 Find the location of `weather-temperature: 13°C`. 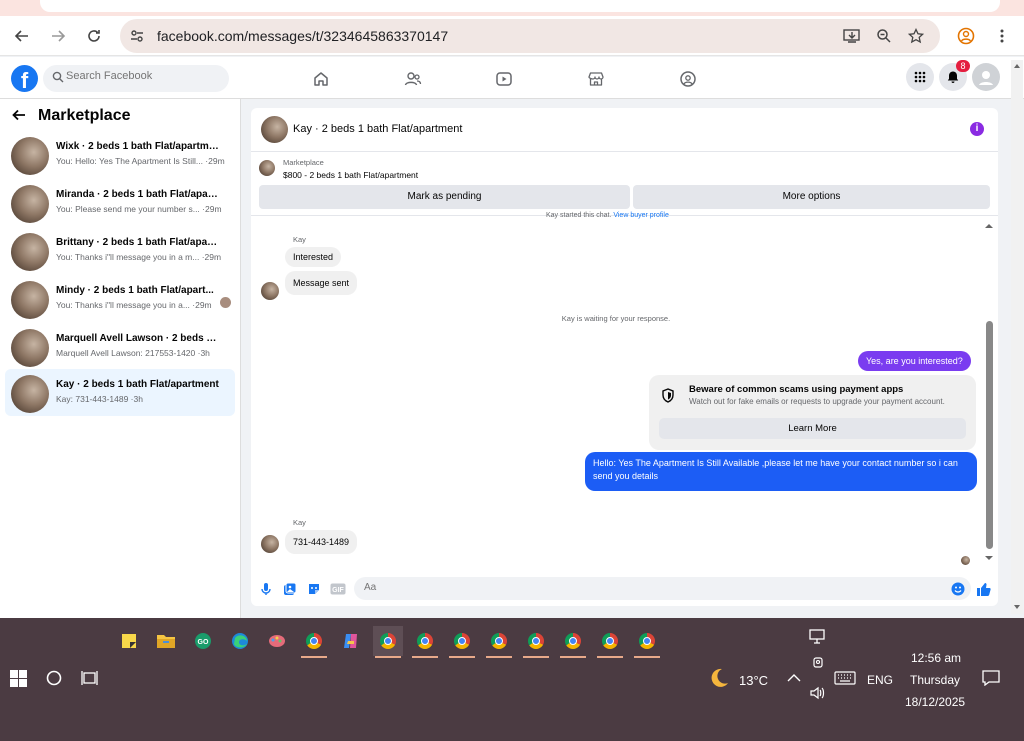

weather-temperature: 13°C is located at coordinates (753, 680).